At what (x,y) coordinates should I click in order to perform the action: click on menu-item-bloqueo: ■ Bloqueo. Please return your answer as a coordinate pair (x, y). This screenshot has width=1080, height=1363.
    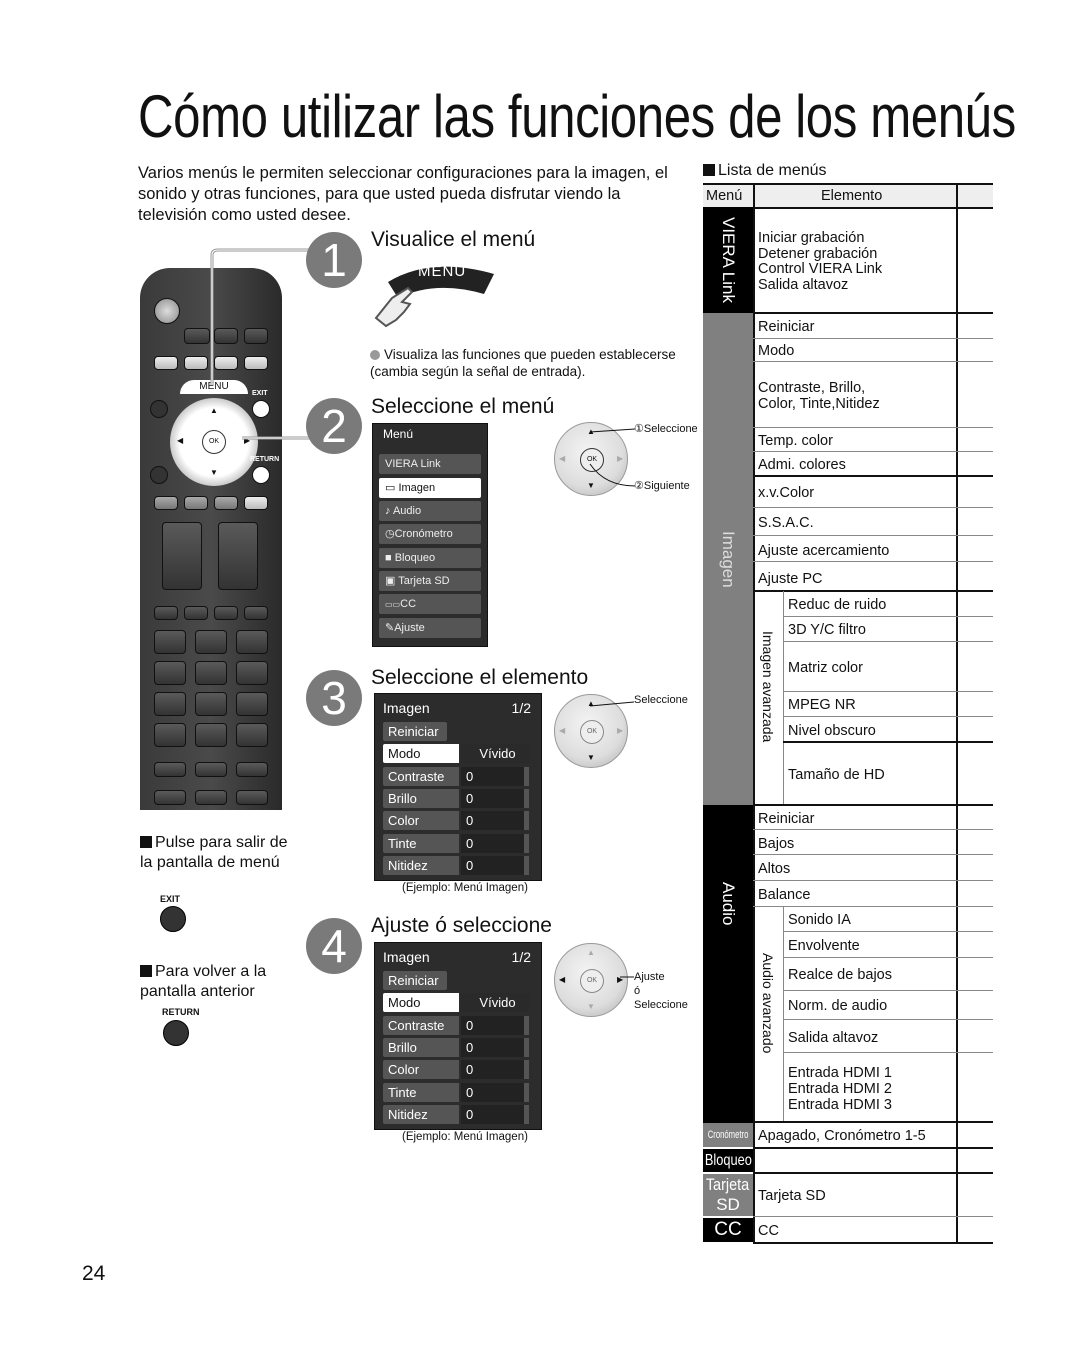
    Looking at the image, I should click on (430, 558).